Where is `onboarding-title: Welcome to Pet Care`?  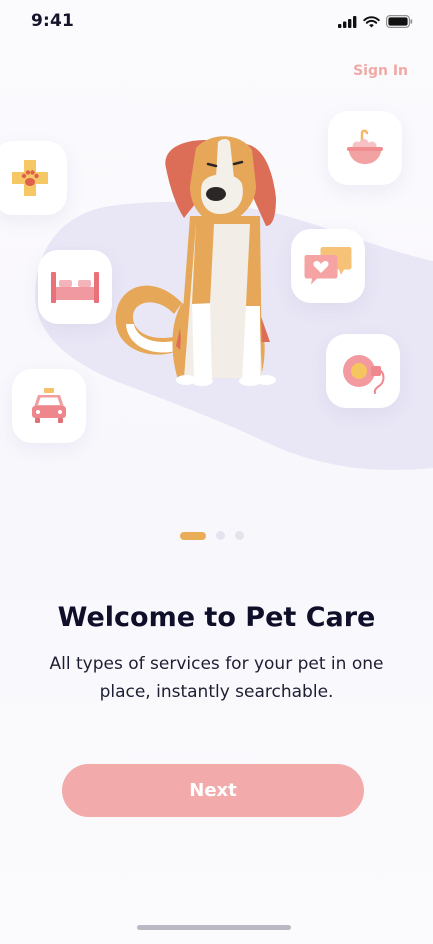 onboarding-title: Welcome to Pet Care is located at coordinates (216, 617).